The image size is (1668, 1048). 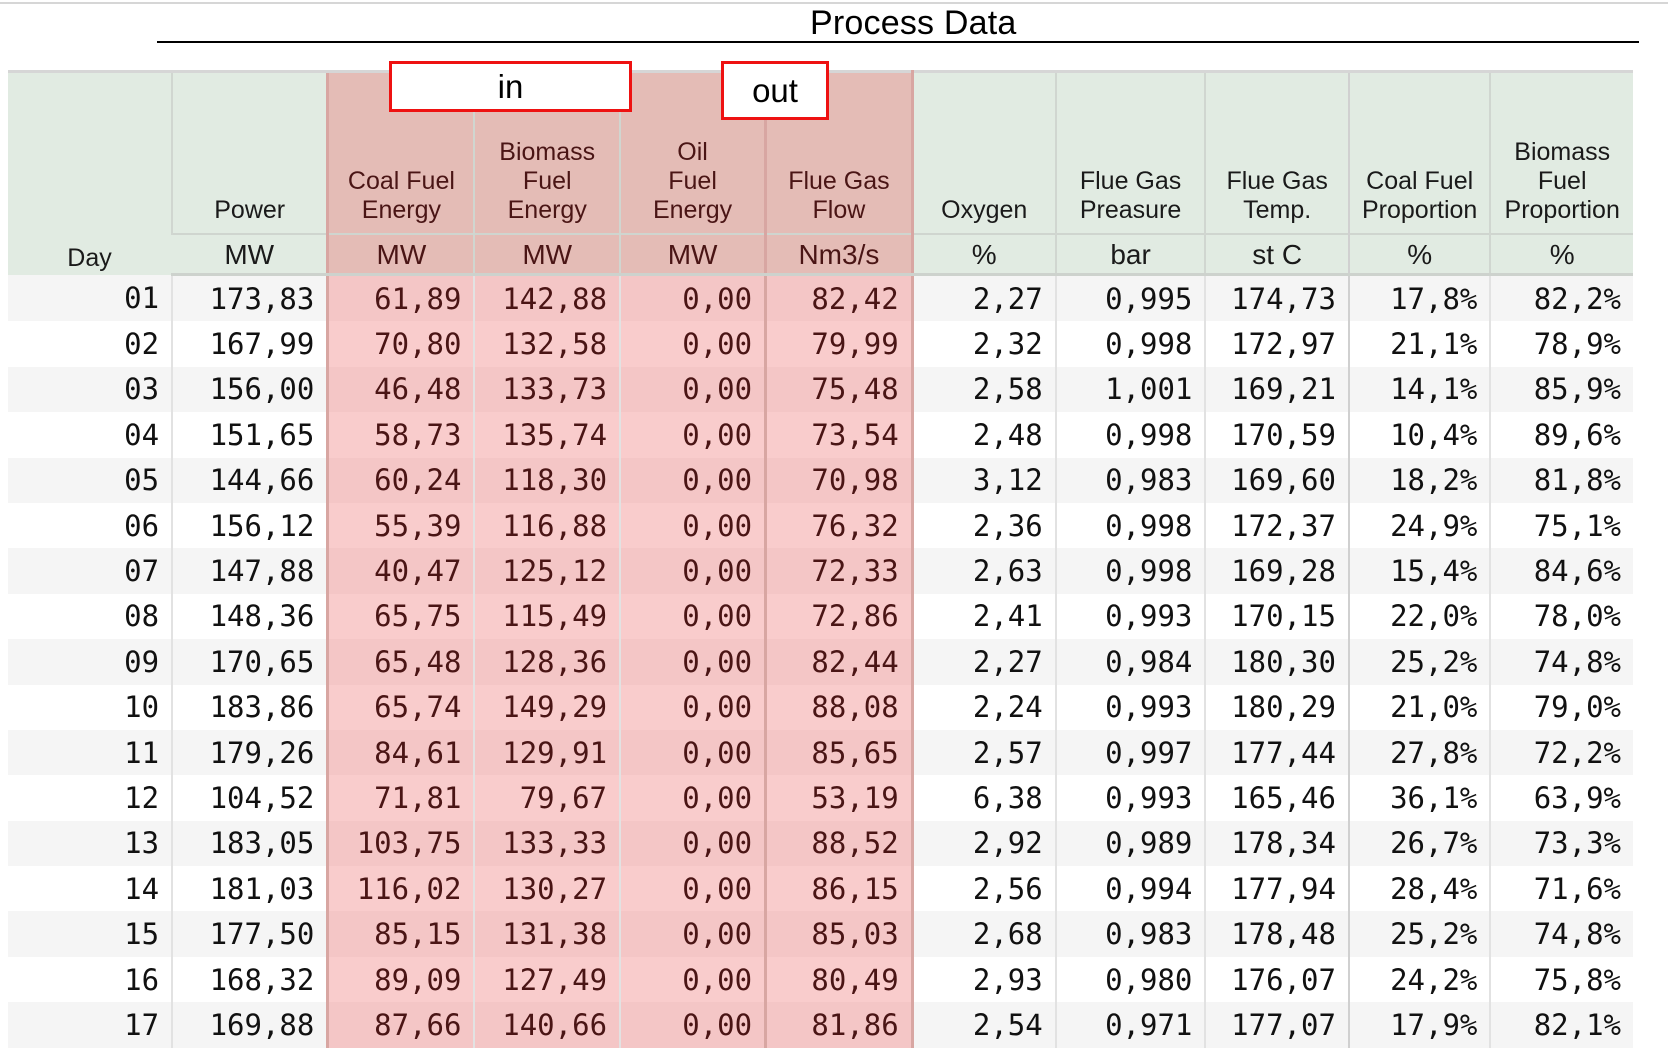 I want to click on cell-flue-gas-temp: 176,07, so click(x=1277, y=979).